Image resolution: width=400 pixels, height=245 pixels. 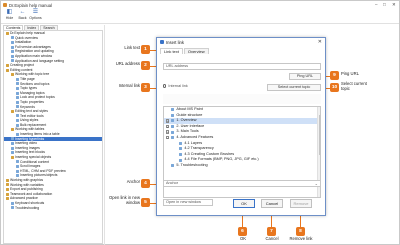 What do you see at coordinates (200, 5) in the screenshot?
I see `app-titlebar: Dr.Explain help manual` at bounding box center [200, 5].